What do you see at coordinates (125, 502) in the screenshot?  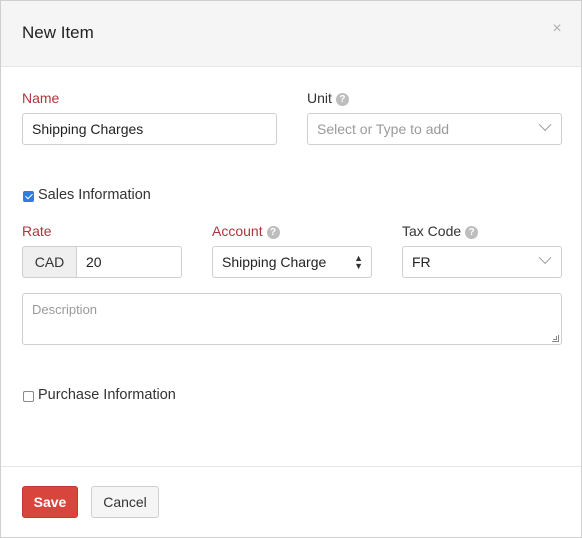 I see `cancel-button: Cancel` at bounding box center [125, 502].